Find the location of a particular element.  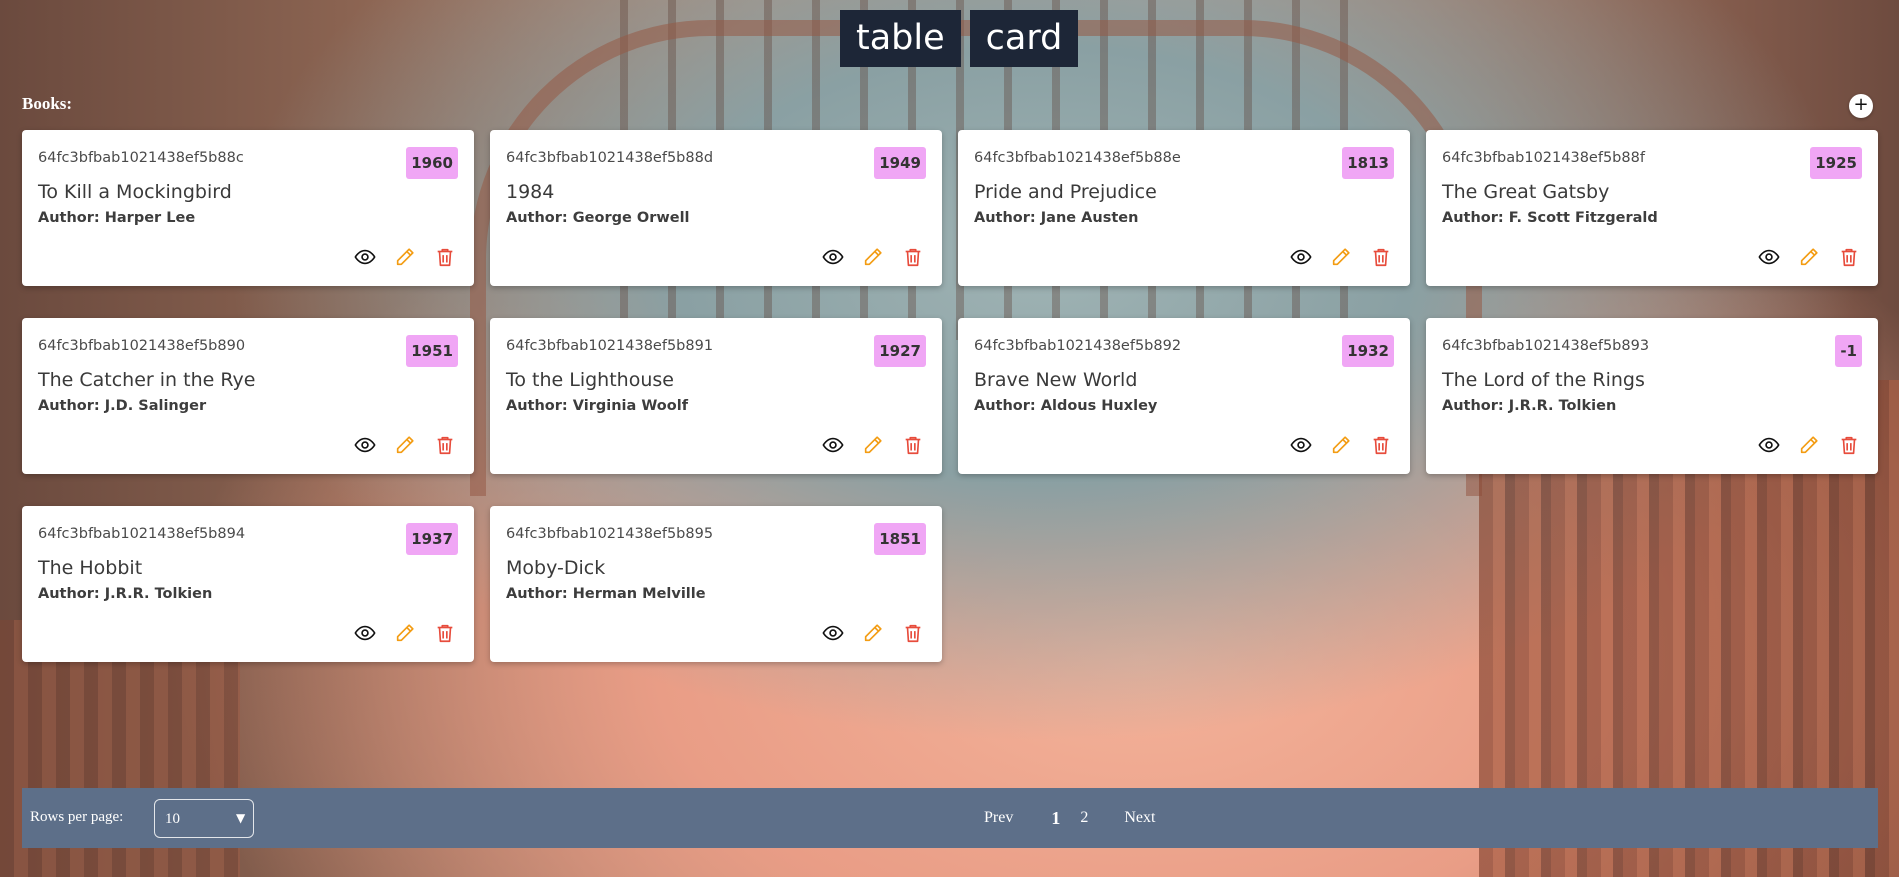

book-title: The Hobbit is located at coordinates (90, 568).